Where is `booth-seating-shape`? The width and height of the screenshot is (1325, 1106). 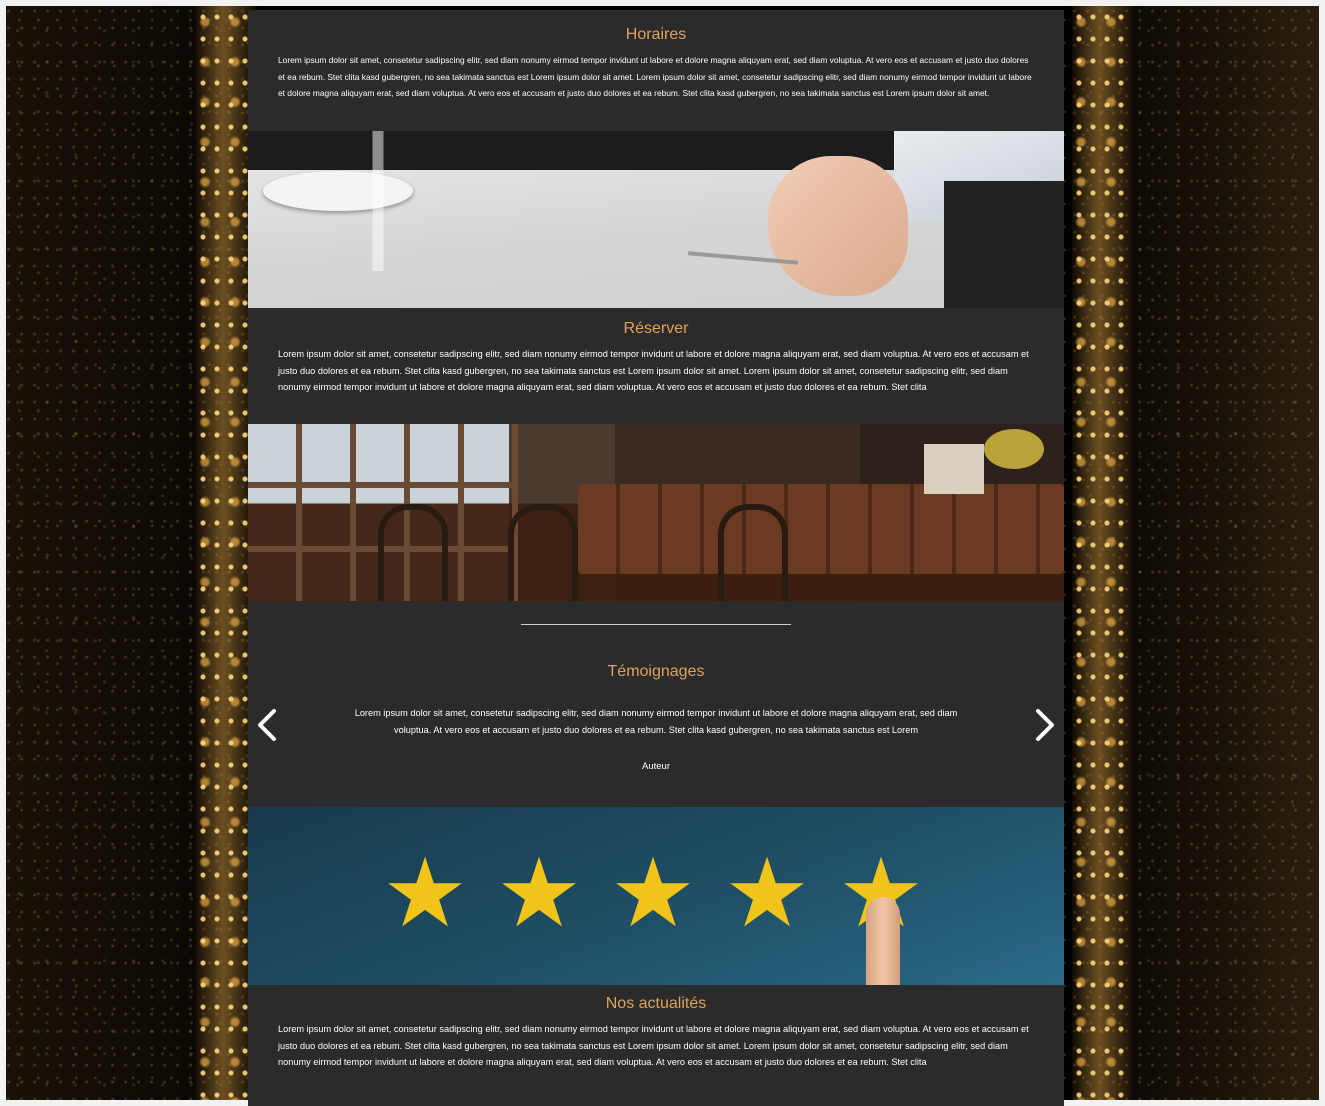
booth-seating-shape is located at coordinates (821, 529).